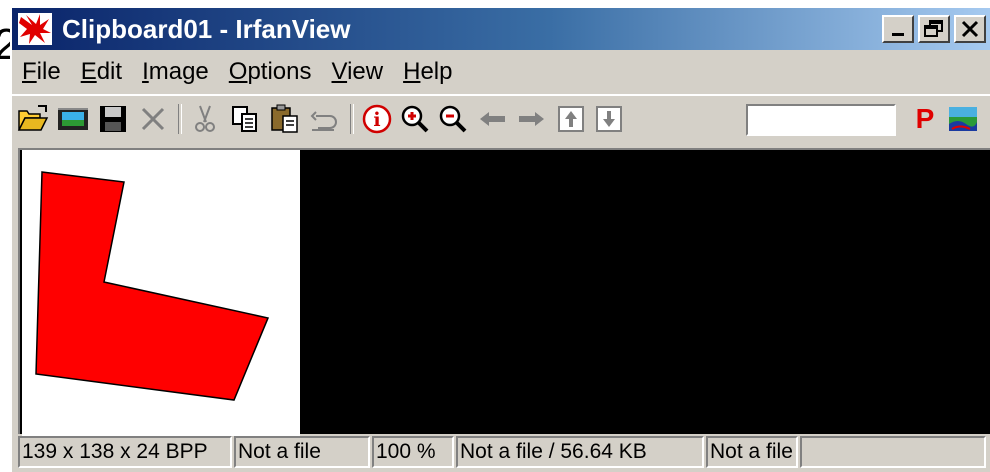  I want to click on first-file-button, so click(571, 119).